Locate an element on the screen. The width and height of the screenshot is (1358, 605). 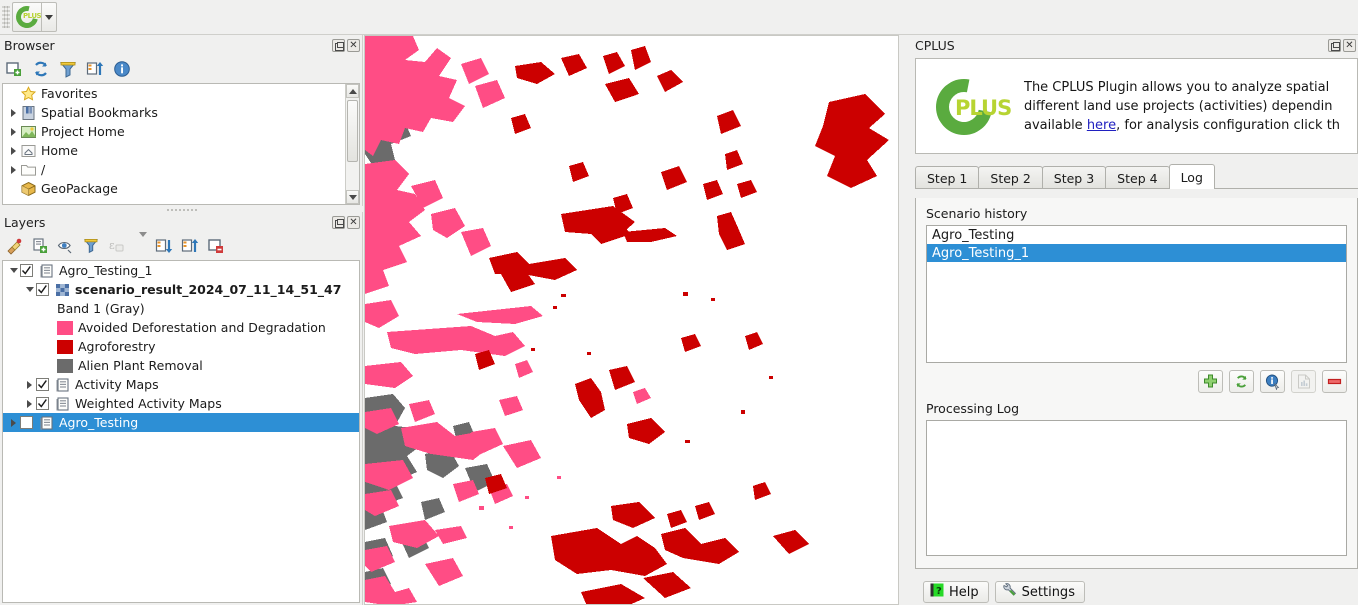
remove-scenario-button is located at coordinates (1334, 381).